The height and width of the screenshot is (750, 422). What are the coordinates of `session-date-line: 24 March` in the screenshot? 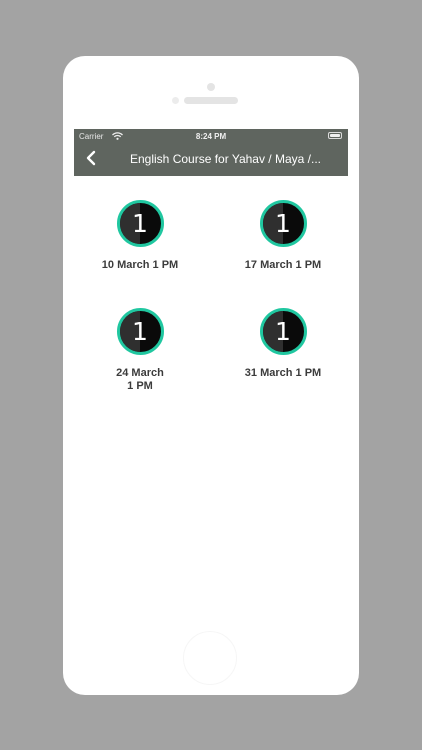 It's located at (140, 373).